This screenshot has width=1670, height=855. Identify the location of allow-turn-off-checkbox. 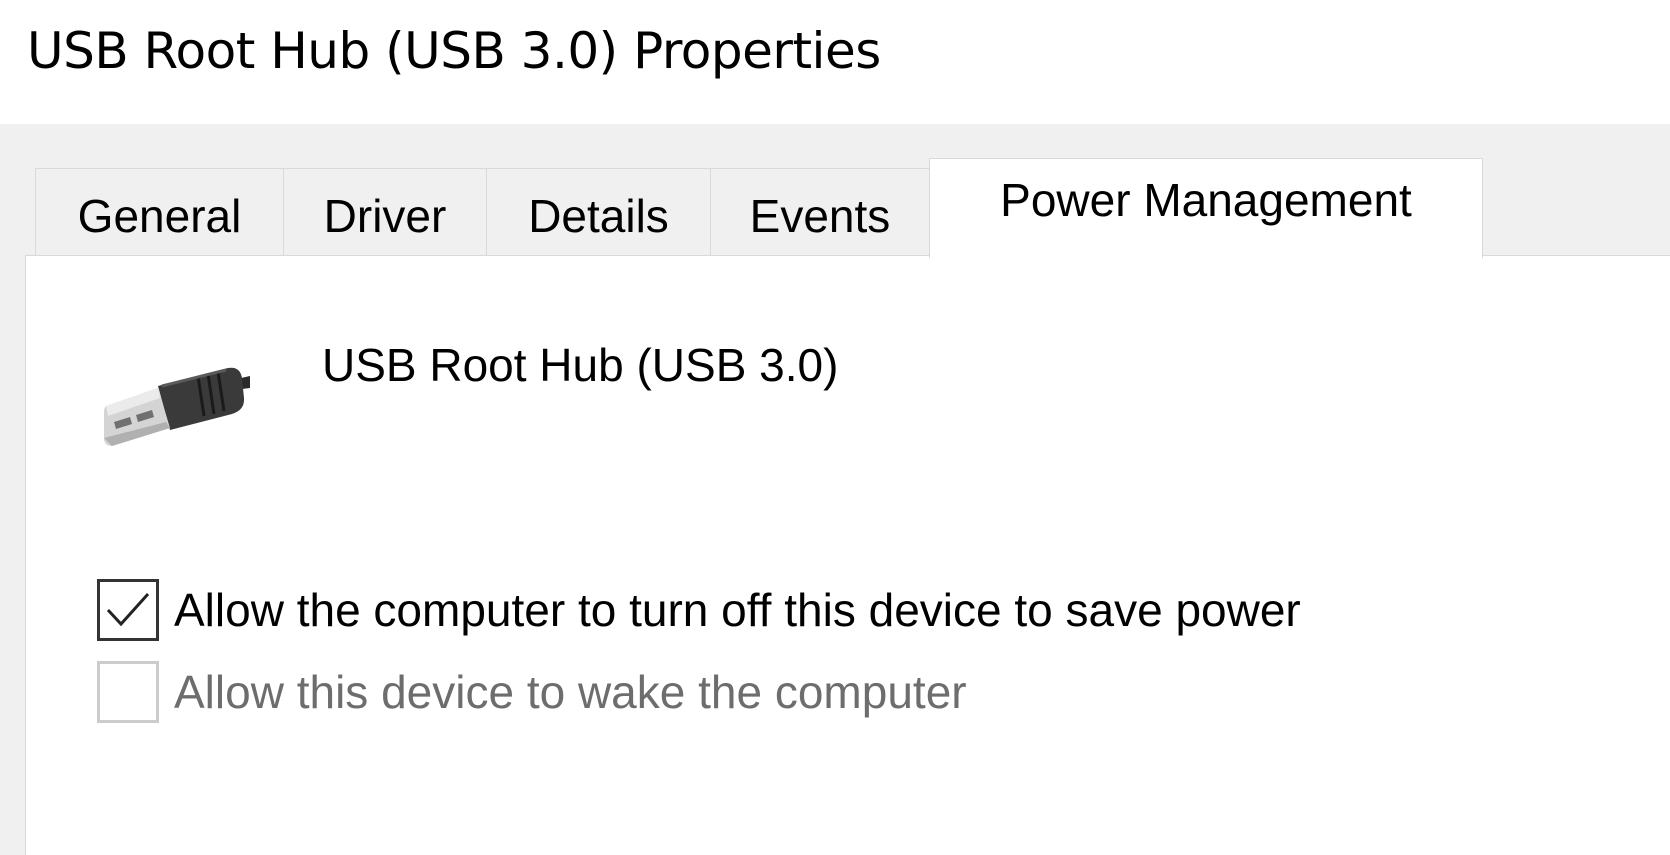
(128, 610).